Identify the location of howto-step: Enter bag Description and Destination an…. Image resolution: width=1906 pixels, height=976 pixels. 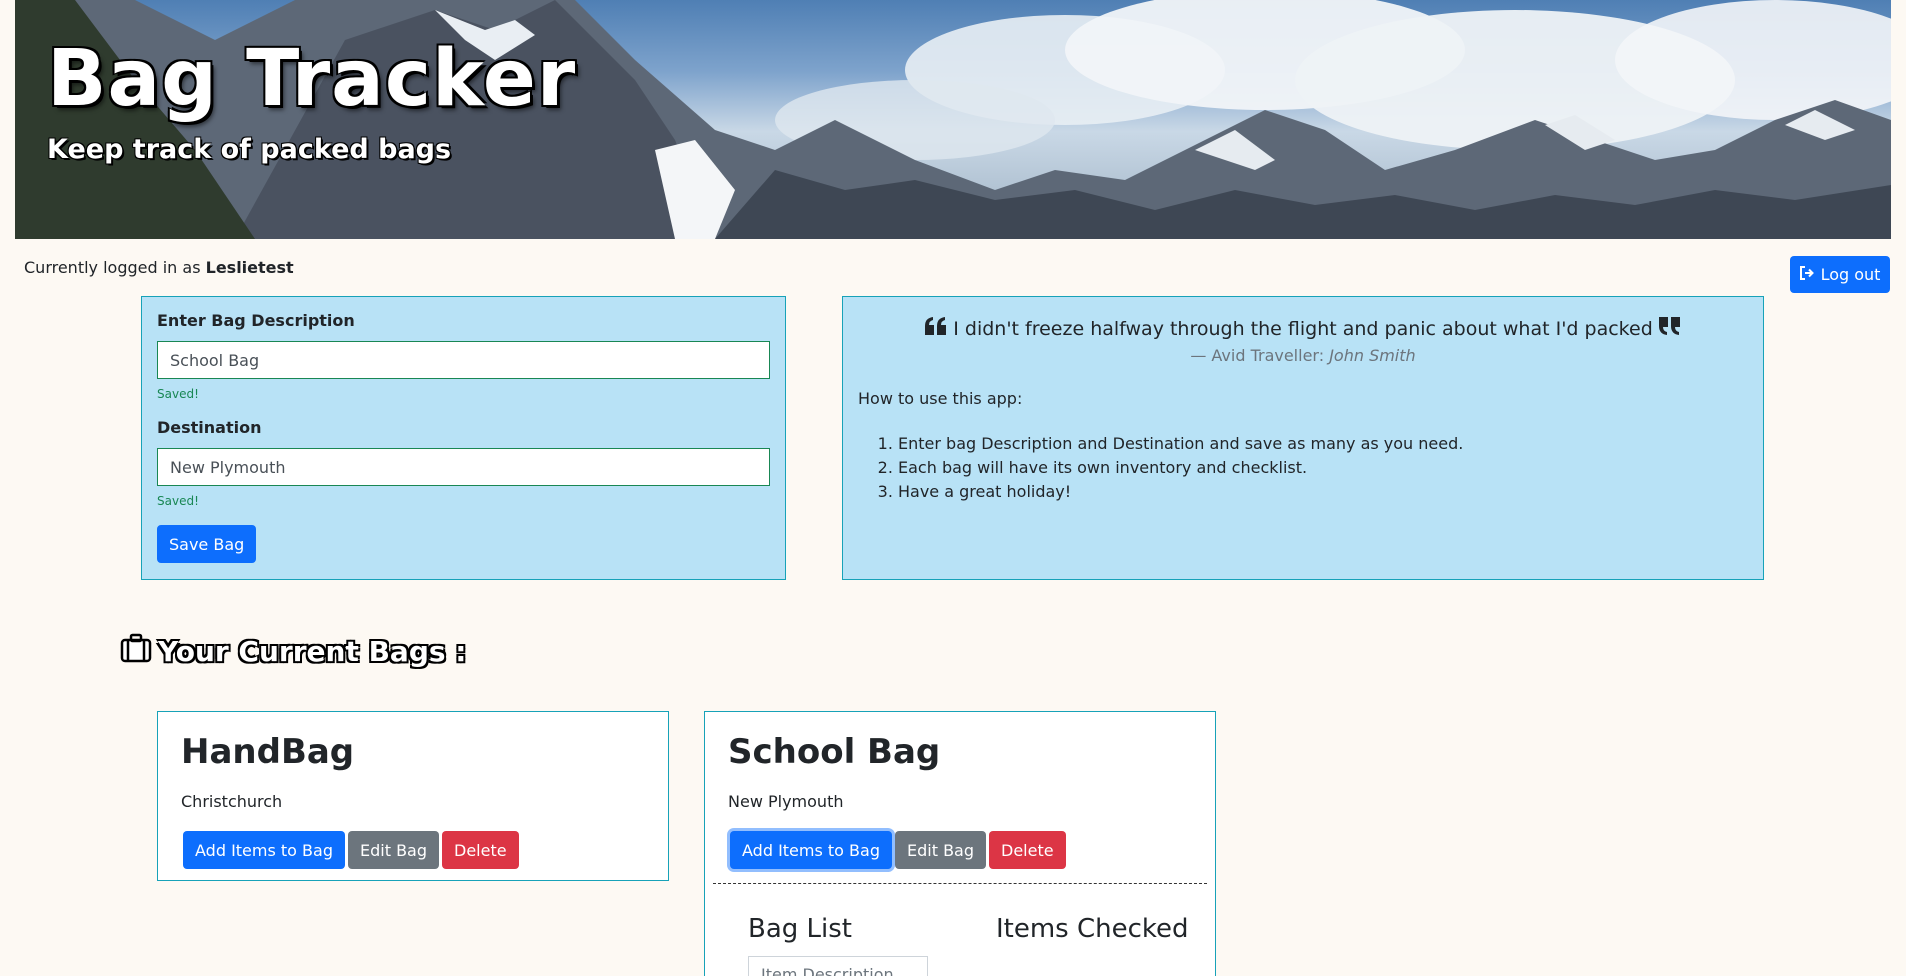
(1323, 444).